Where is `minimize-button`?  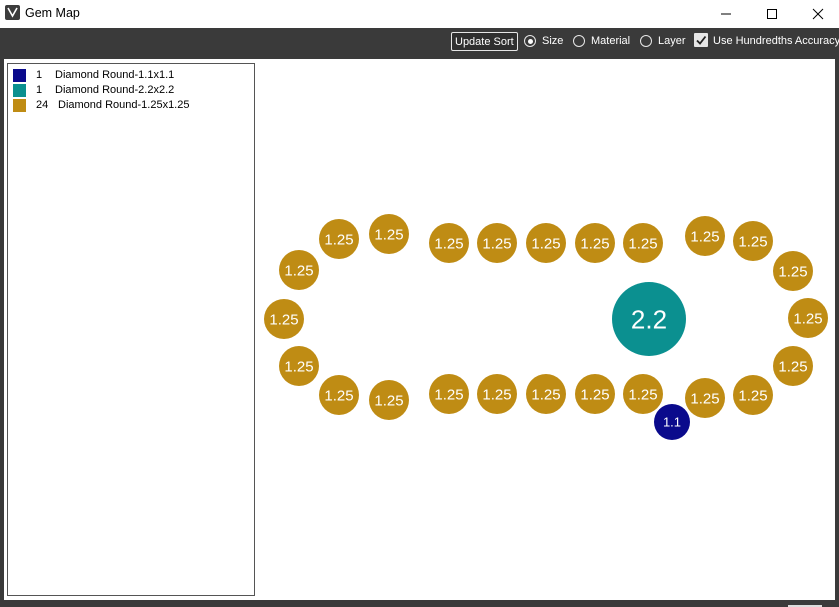
minimize-button is located at coordinates (726, 14).